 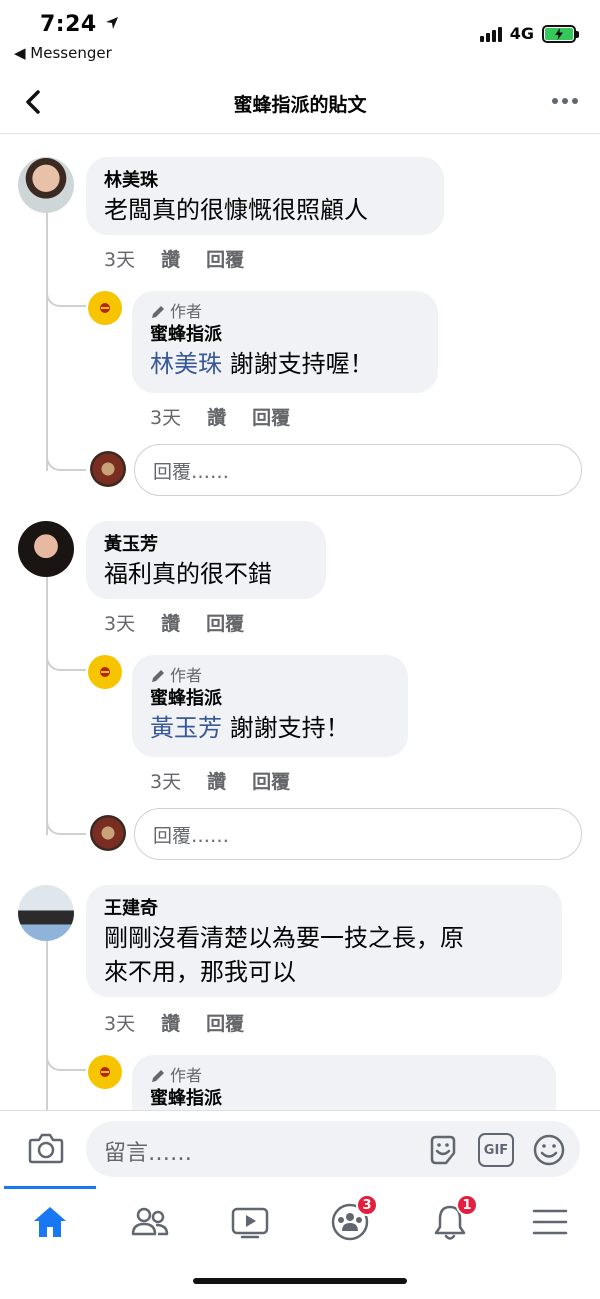 What do you see at coordinates (186, 728) in the screenshot?
I see `mention-link: 黃玉芳` at bounding box center [186, 728].